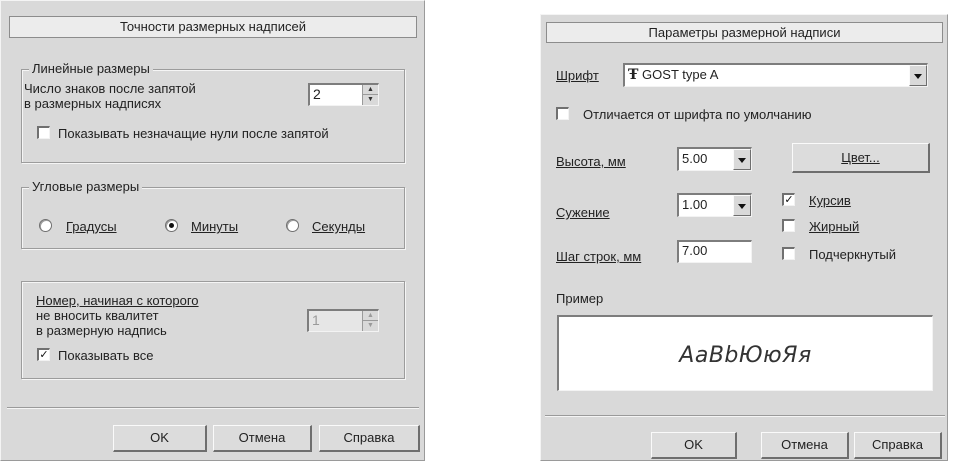  What do you see at coordinates (117, 300) in the screenshot?
I see `tolerance-label-line1: Номер, начиная с которого` at bounding box center [117, 300].